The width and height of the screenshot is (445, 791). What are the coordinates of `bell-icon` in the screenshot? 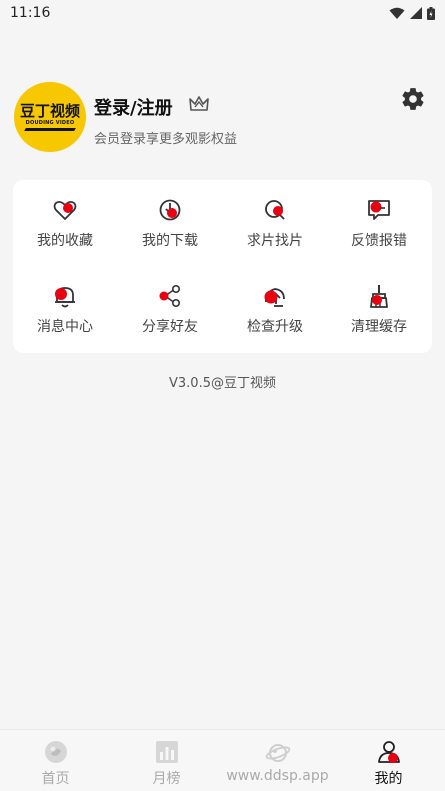 It's located at (65, 297).